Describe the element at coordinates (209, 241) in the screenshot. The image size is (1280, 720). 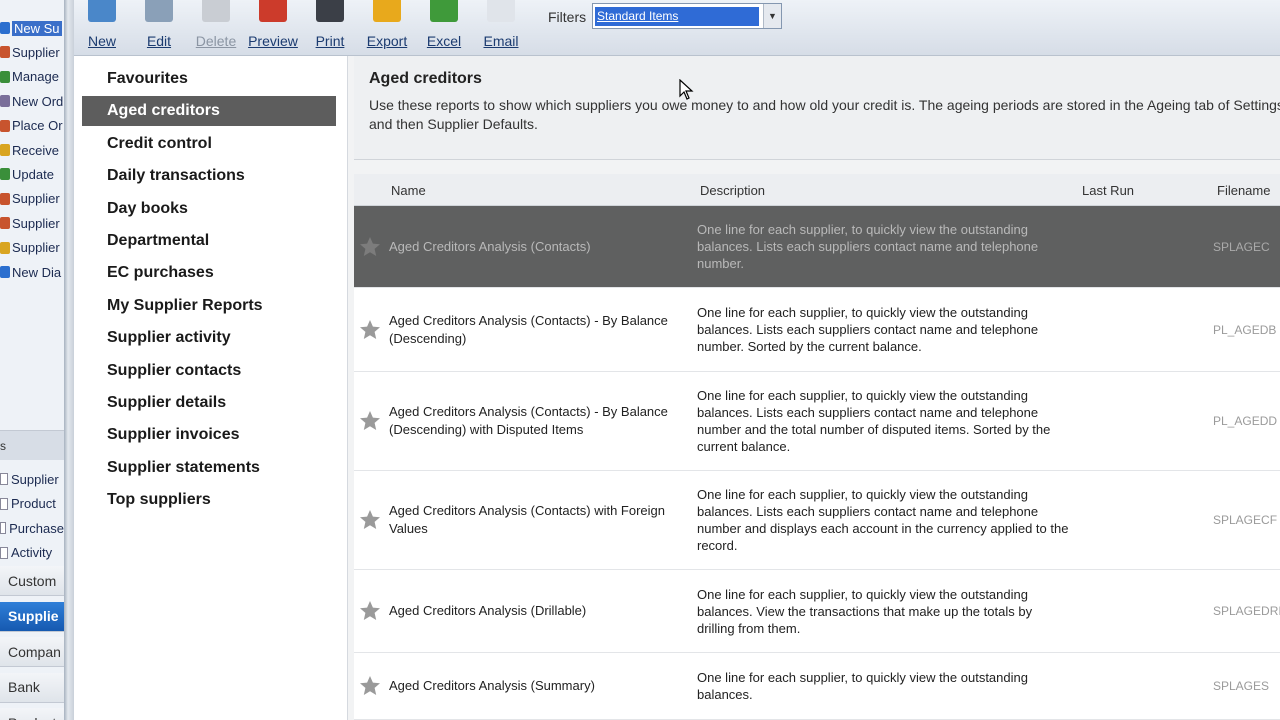
I see `category-item: Departmental` at that location.